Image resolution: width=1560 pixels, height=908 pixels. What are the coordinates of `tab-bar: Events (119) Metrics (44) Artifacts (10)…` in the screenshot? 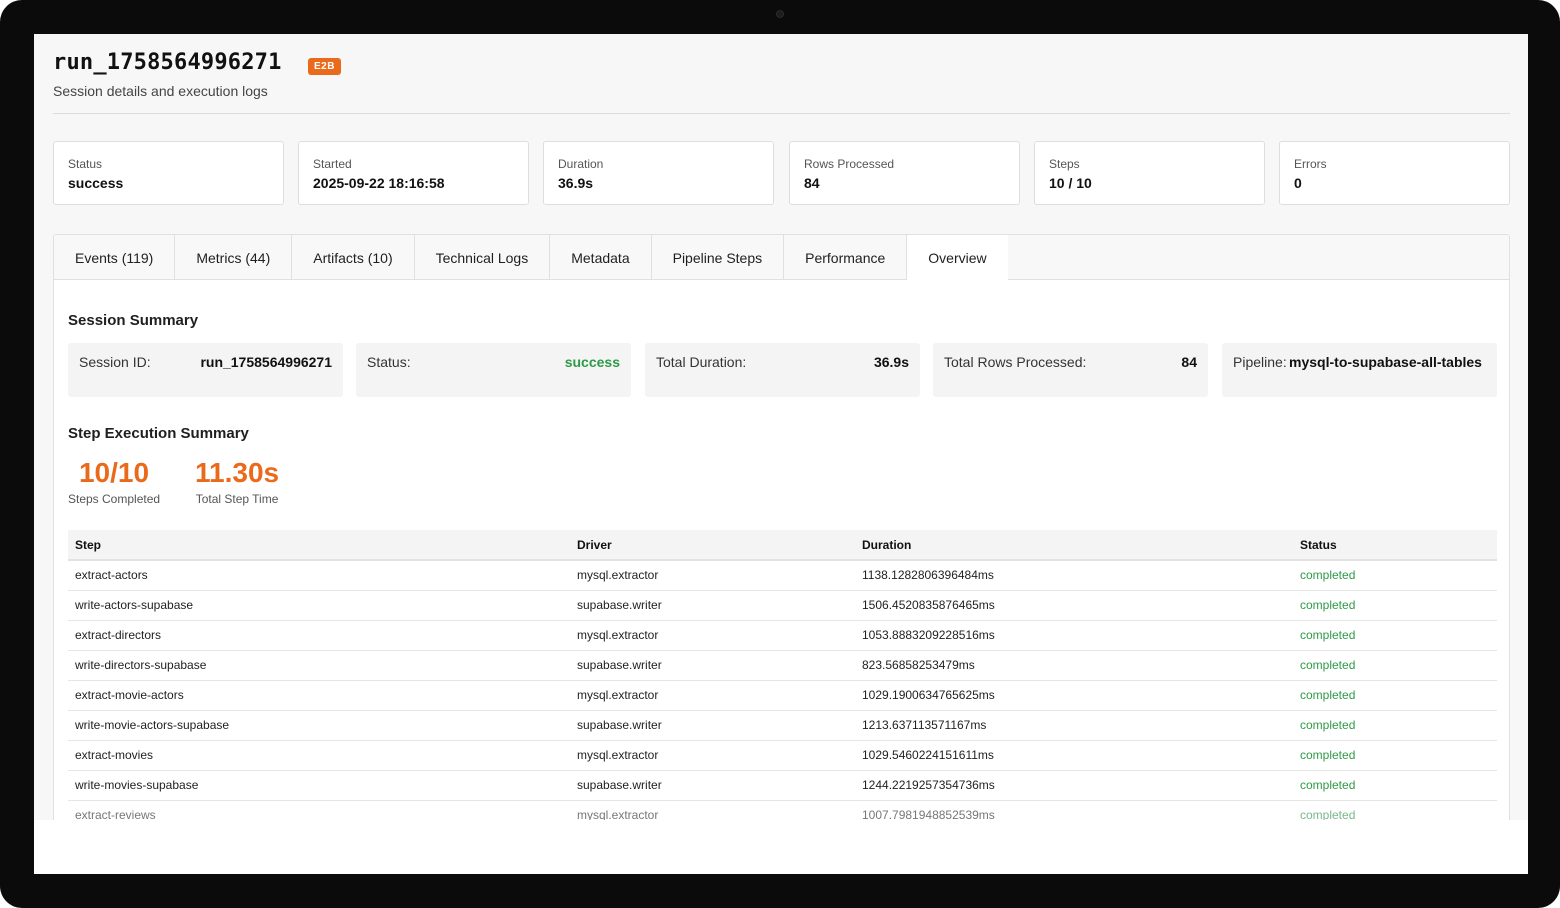 It's located at (781, 257).